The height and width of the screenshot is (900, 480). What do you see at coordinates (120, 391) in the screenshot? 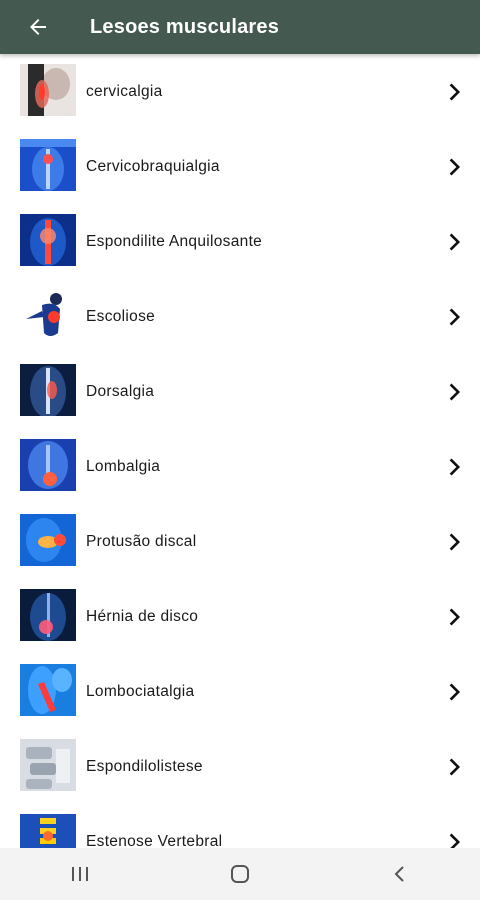
I see `item-label: Dorsalgia` at bounding box center [120, 391].